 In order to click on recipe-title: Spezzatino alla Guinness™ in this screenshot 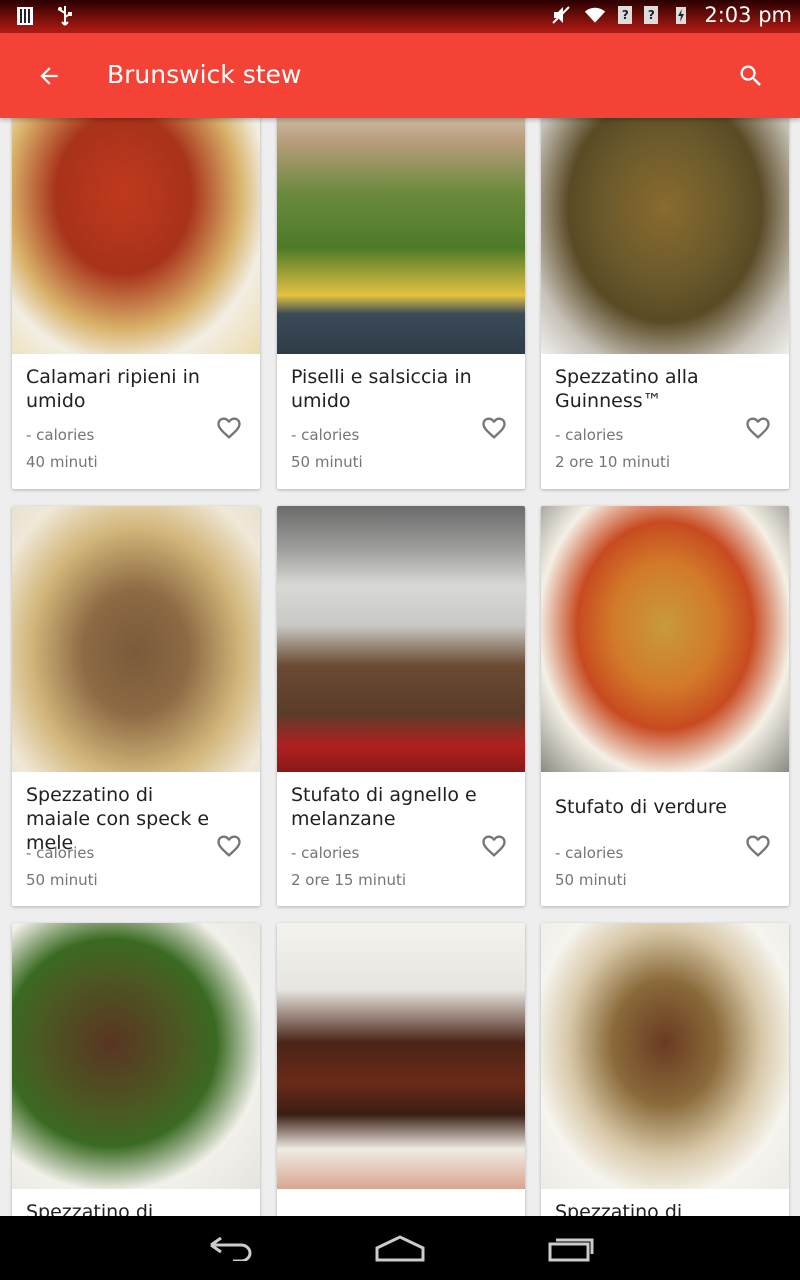, I will do `click(627, 389)`.